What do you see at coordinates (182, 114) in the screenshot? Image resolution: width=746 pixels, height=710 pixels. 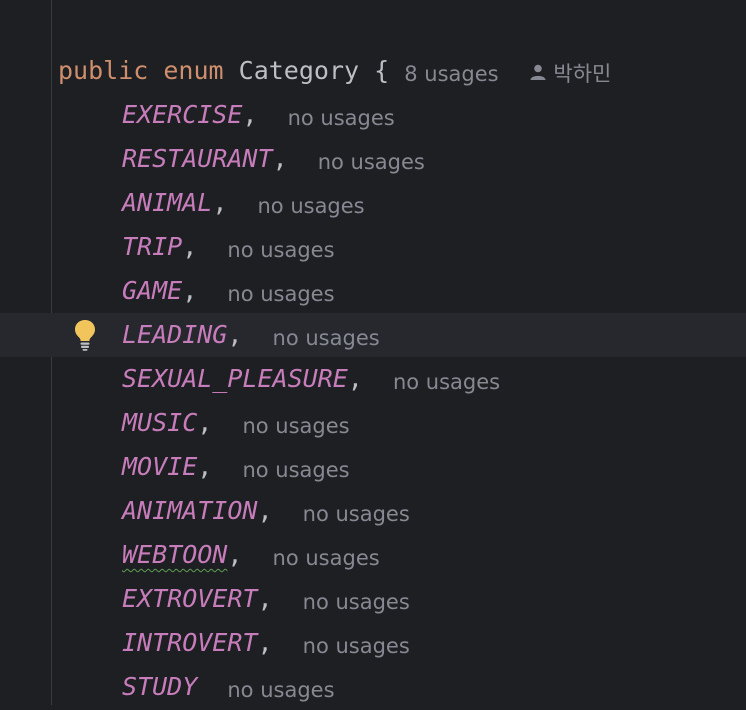 I see `enum-constant-name: EXERCISE` at bounding box center [182, 114].